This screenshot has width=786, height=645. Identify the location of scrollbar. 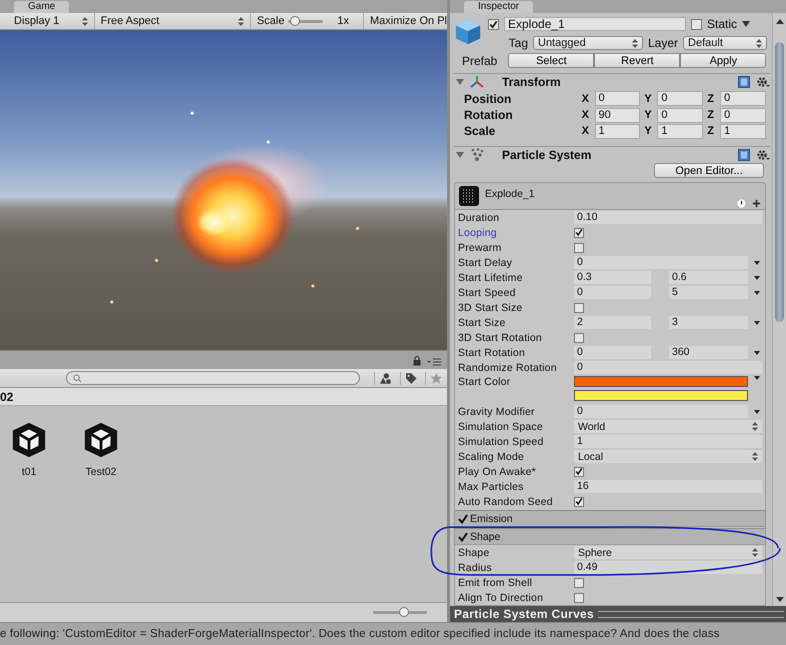
(779, 309).